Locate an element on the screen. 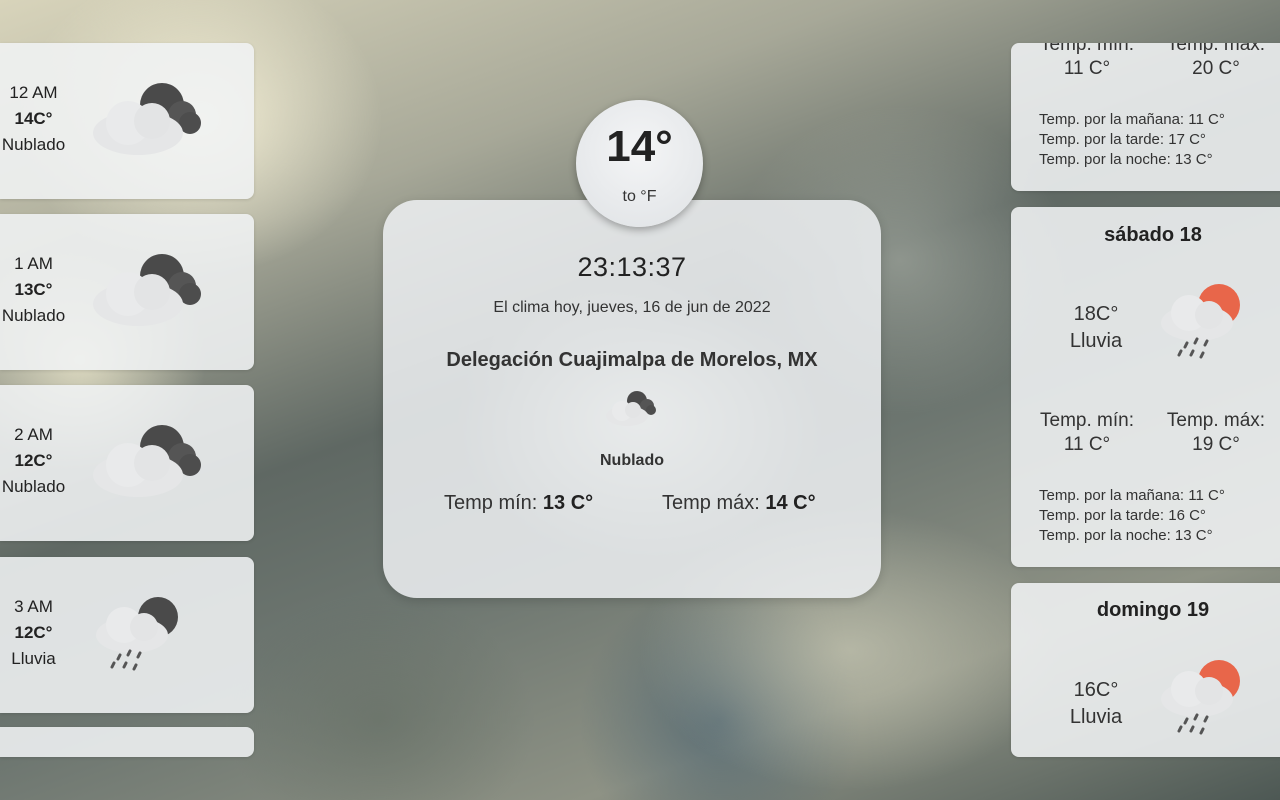  afternoon-temp: Temp. por la tarde: 16 C° is located at coordinates (1122, 515).